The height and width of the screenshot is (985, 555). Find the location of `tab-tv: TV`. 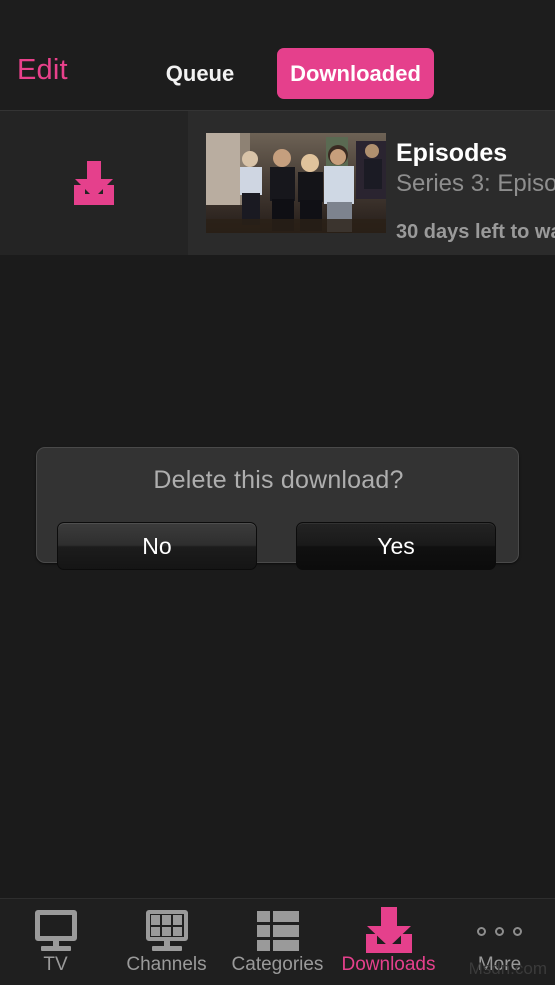

tab-tv: TV is located at coordinates (55, 942).